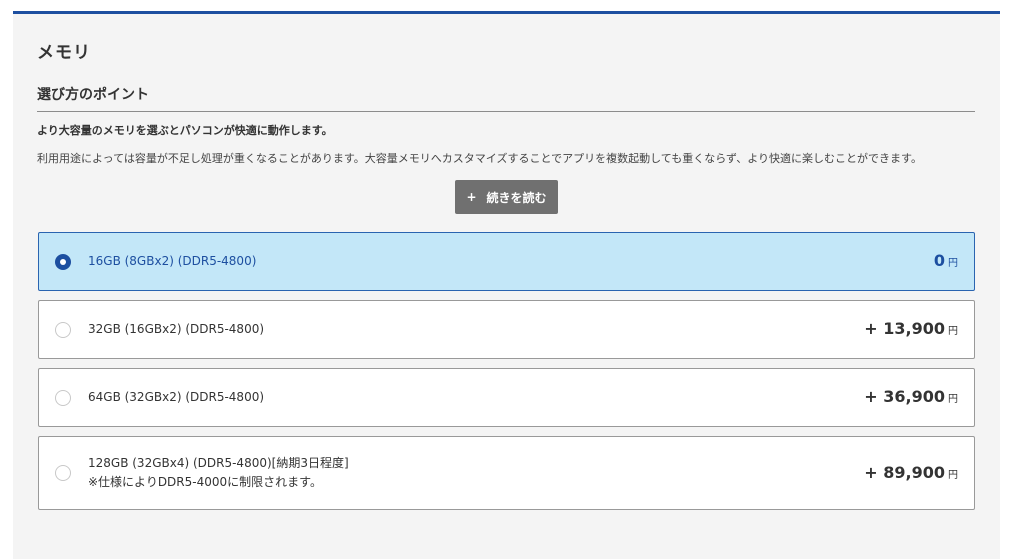 The width and height of the screenshot is (1024, 559). What do you see at coordinates (176, 397) in the screenshot?
I see `option-label: 64GB (32GBx2) (DDR5-4800)` at bounding box center [176, 397].